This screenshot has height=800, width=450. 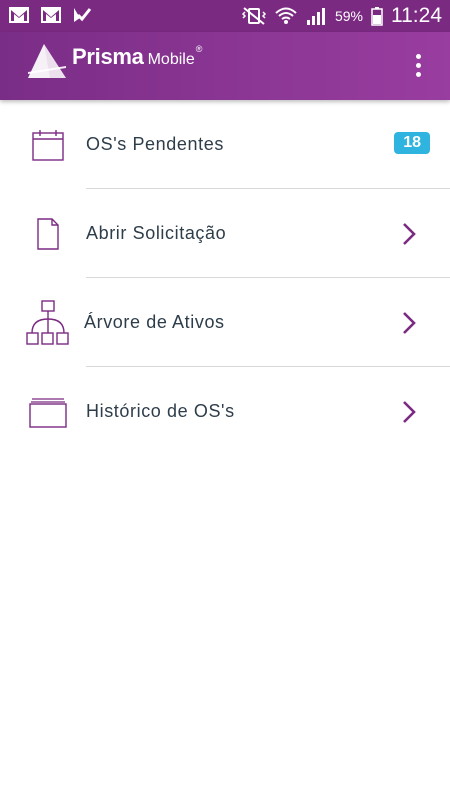 I want to click on battery-percent: 59%, so click(x=348, y=16).